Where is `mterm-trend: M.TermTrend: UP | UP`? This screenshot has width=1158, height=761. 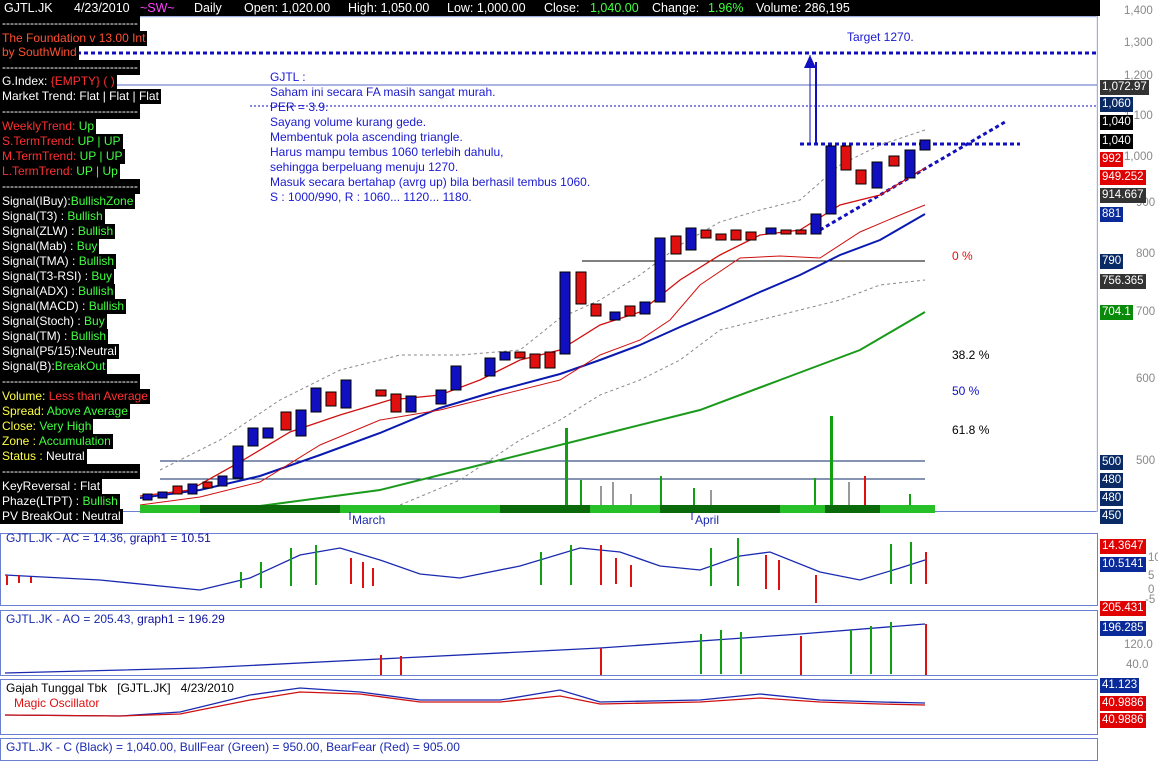 mterm-trend: M.TermTrend: UP | UP is located at coordinates (62, 156).